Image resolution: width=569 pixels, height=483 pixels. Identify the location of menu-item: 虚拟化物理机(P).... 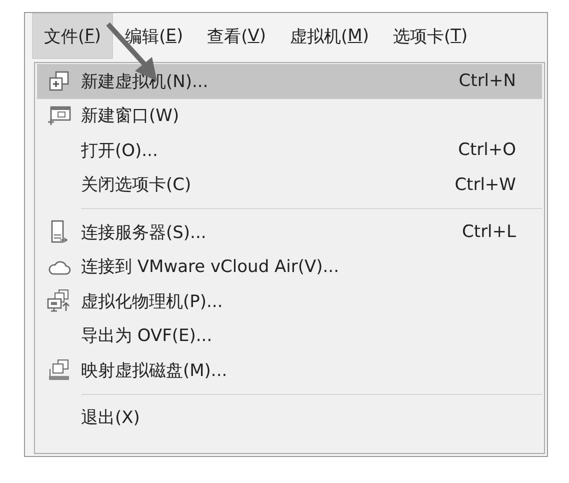
(289, 301).